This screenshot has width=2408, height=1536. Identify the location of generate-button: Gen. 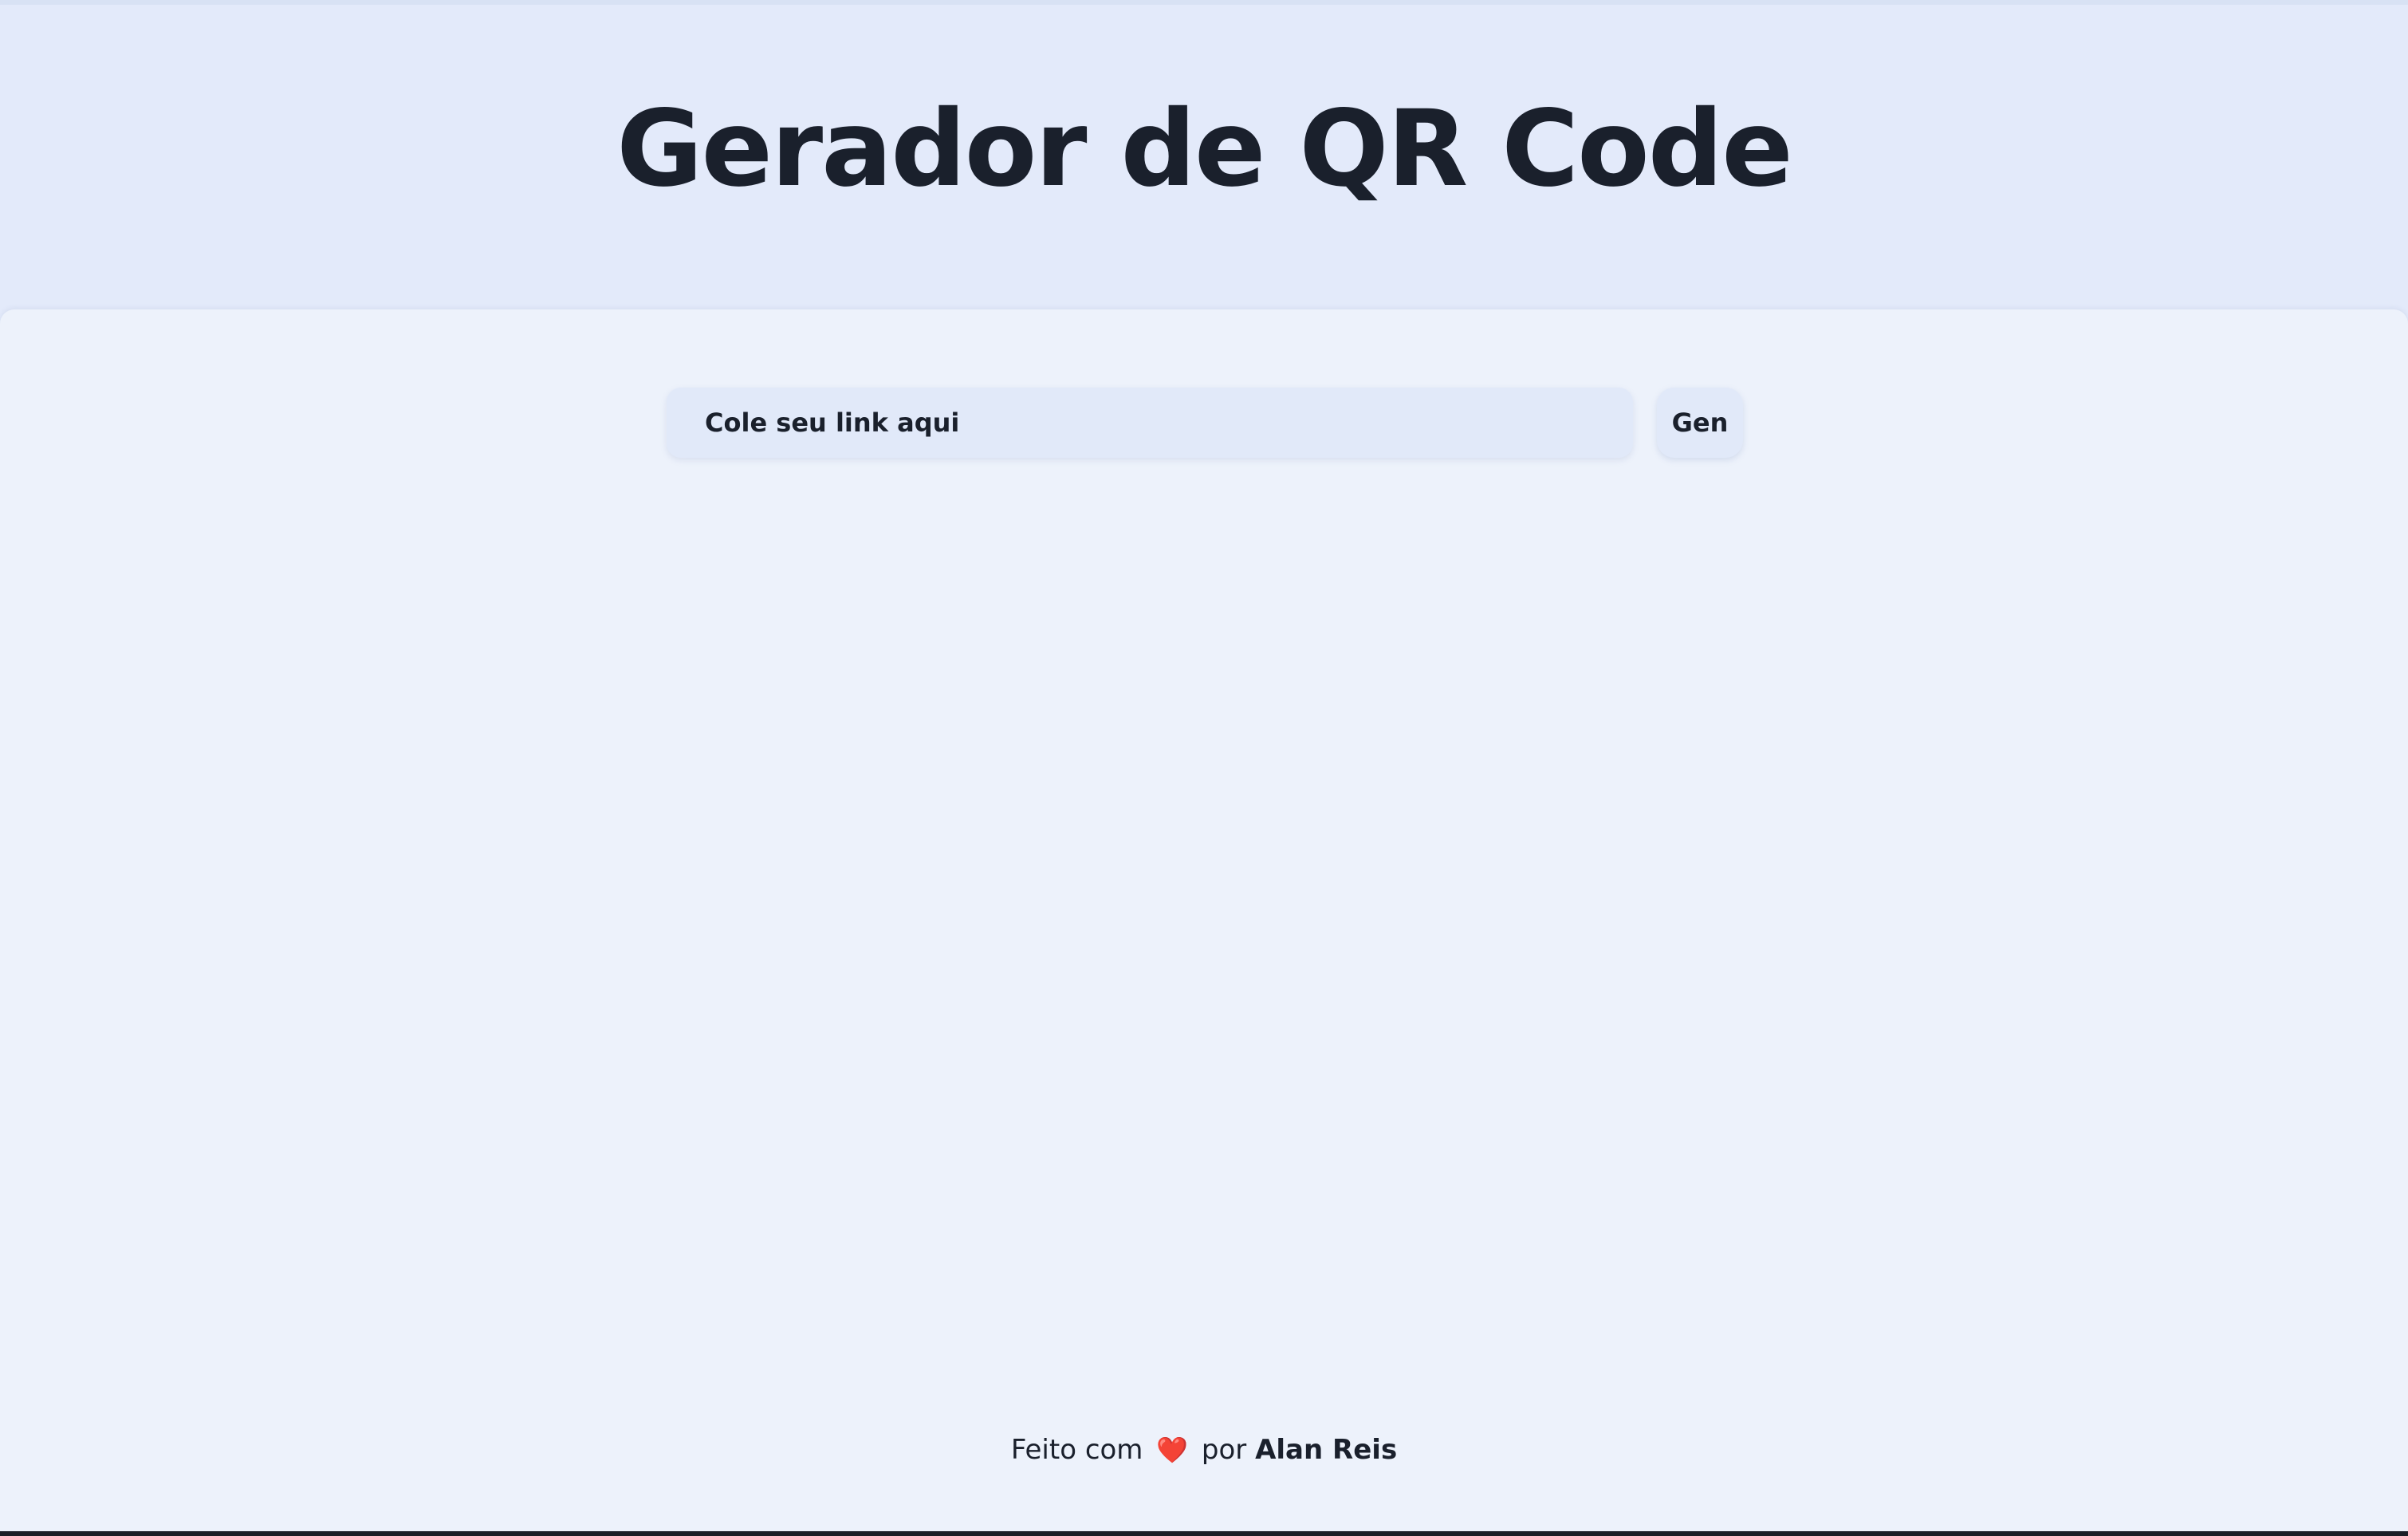
(1700, 423).